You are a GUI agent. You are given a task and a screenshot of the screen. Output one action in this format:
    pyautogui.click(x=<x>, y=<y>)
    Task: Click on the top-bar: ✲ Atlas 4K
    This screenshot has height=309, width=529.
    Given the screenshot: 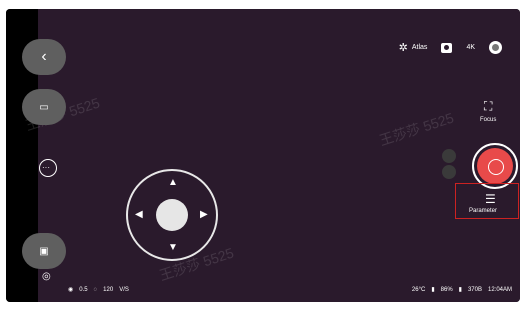 What is the action you would take?
    pyautogui.click(x=450, y=47)
    